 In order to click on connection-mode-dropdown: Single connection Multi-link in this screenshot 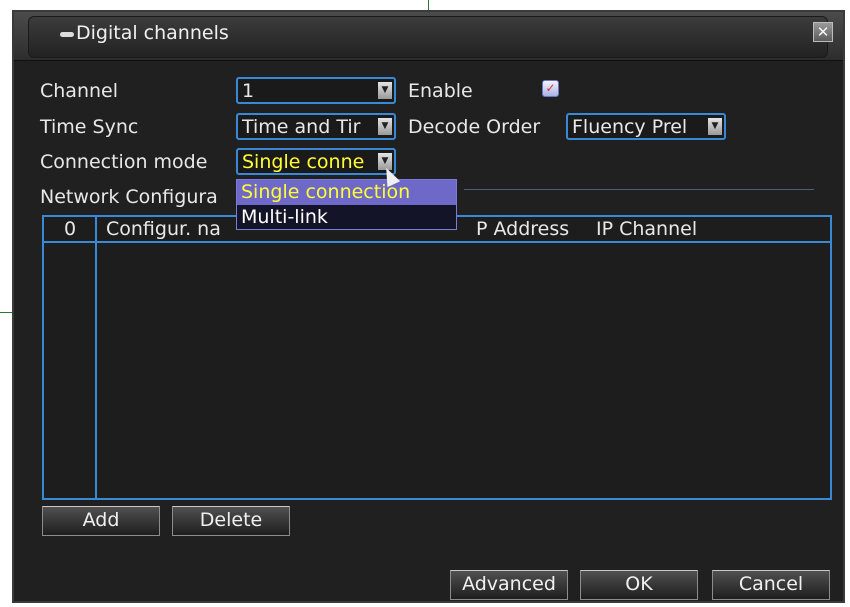, I will do `click(346, 204)`.